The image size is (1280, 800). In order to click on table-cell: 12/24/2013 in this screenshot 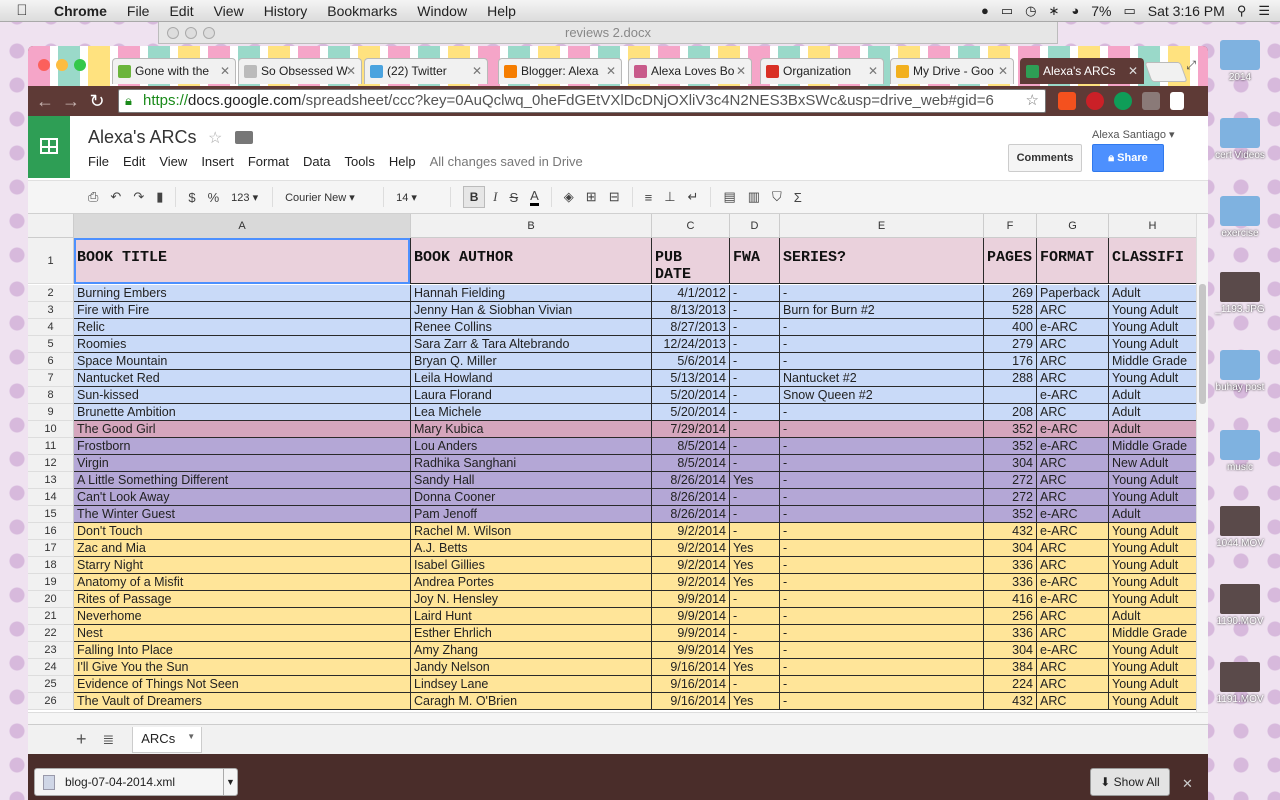, I will do `click(691, 344)`.